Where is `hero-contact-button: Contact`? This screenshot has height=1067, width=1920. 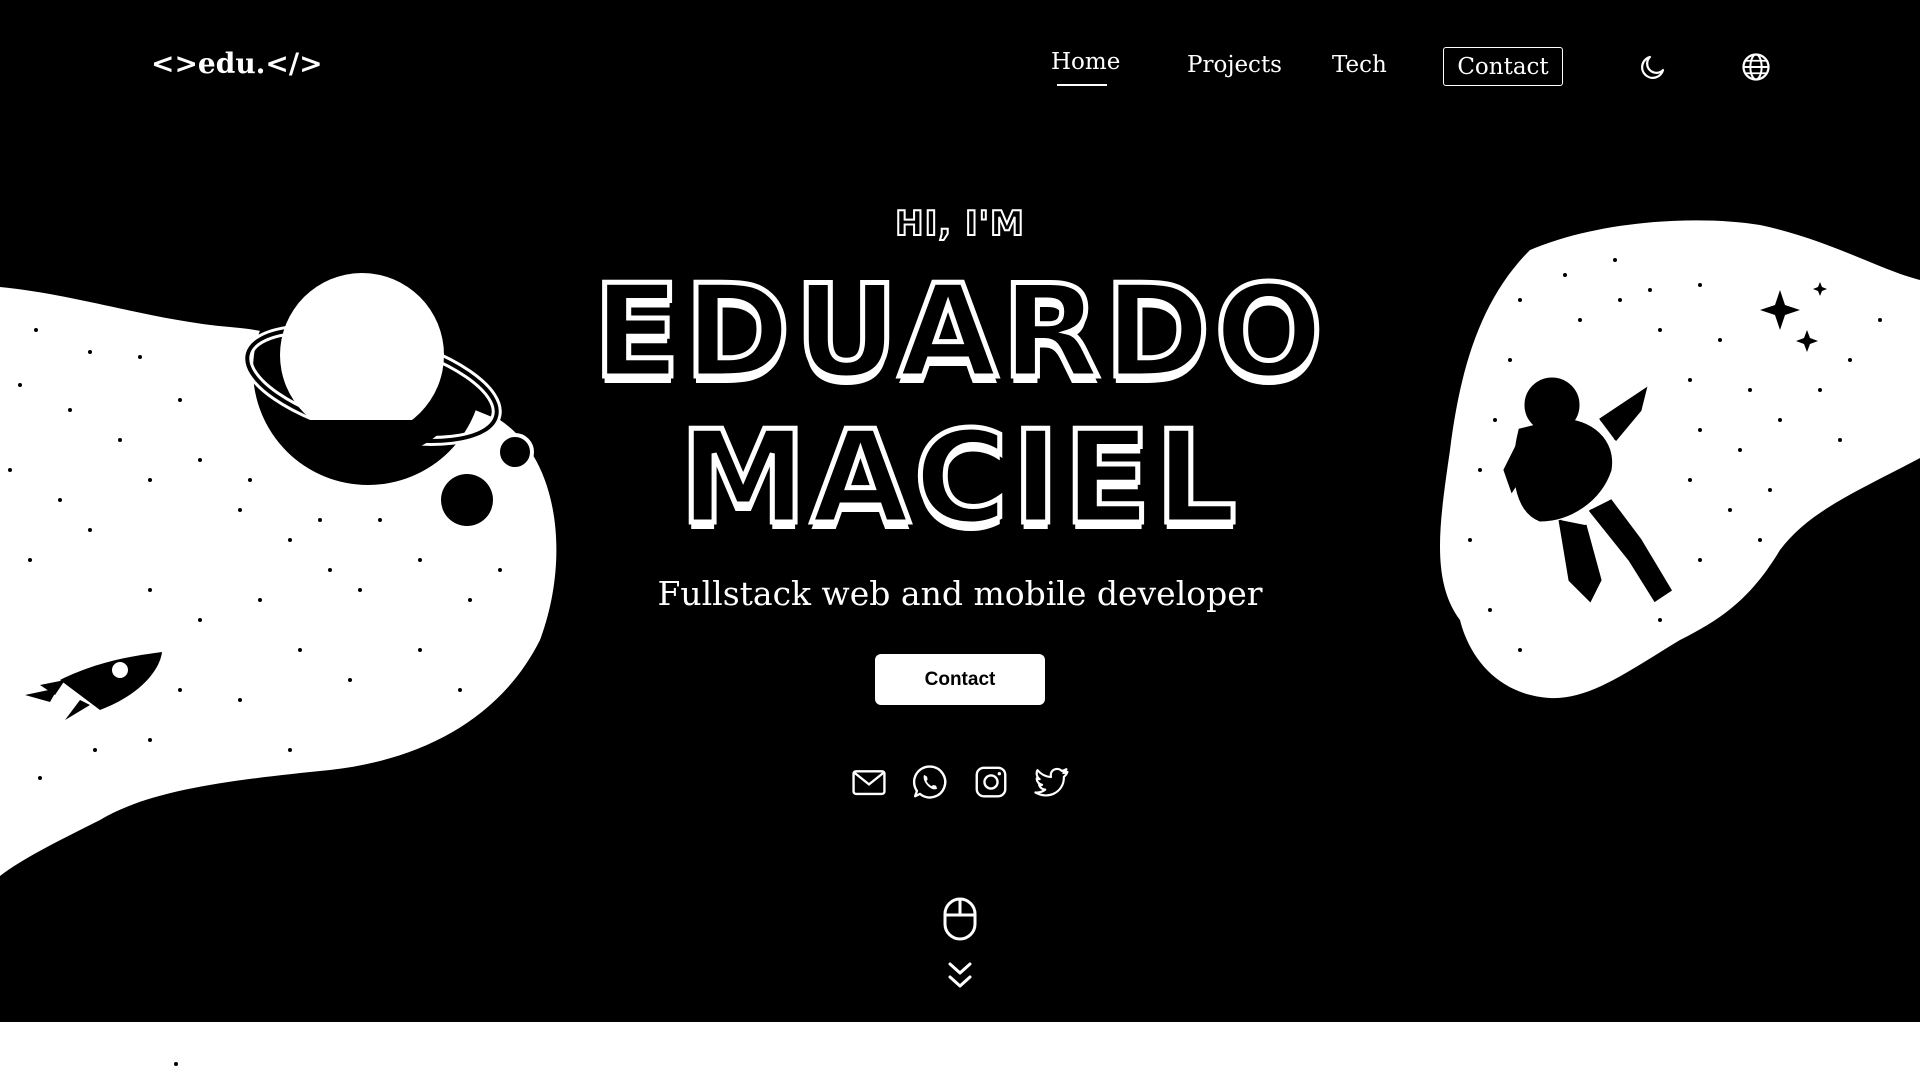
hero-contact-button: Contact is located at coordinates (960, 679).